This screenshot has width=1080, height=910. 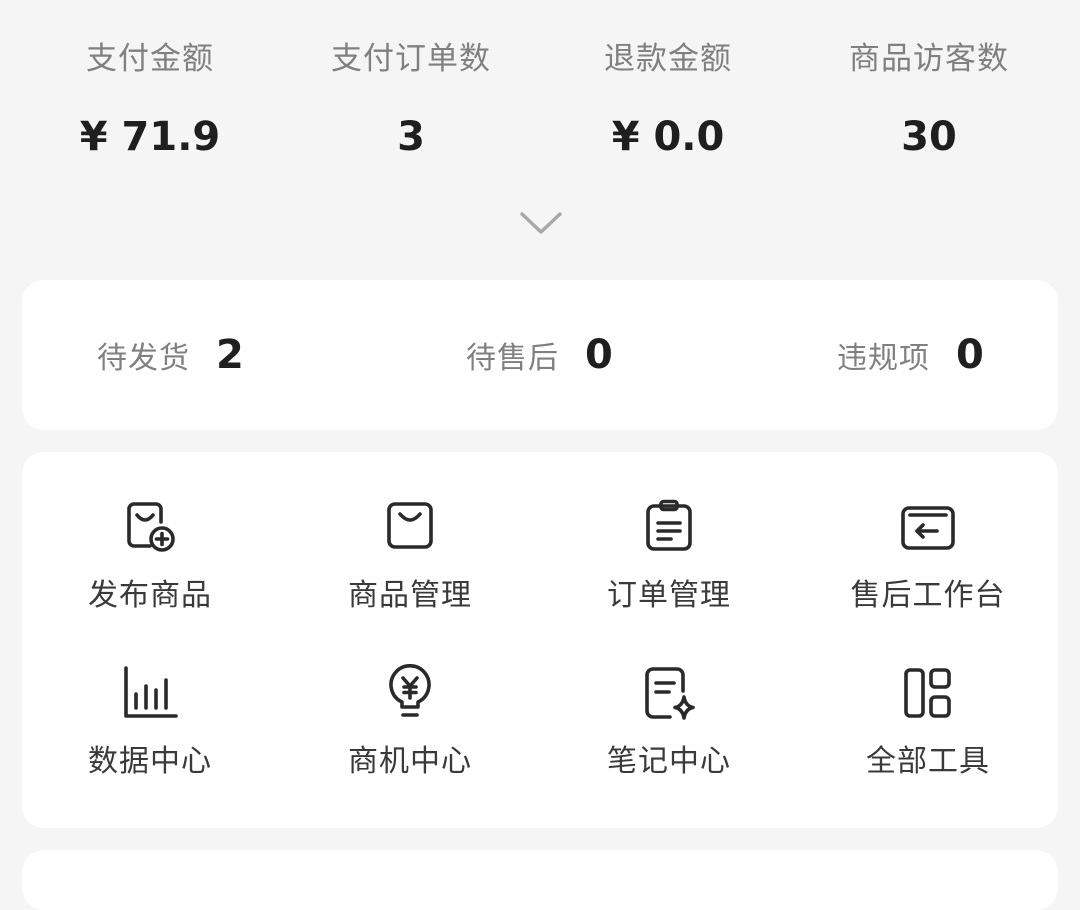 What do you see at coordinates (410, 761) in the screenshot?
I see `tool-label: 商机中心` at bounding box center [410, 761].